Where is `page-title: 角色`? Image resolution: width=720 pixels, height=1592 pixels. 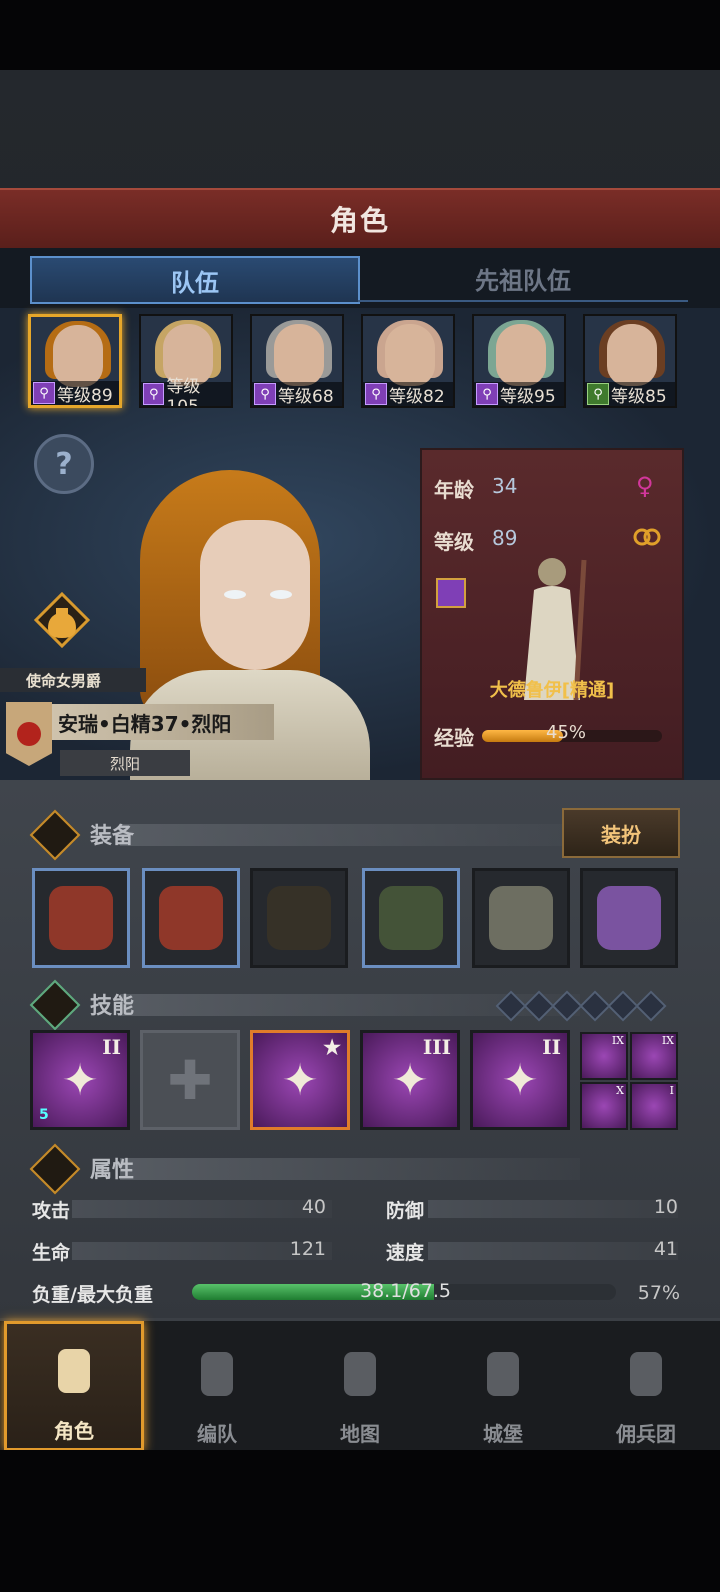
page-title: 角色 is located at coordinates (359, 220).